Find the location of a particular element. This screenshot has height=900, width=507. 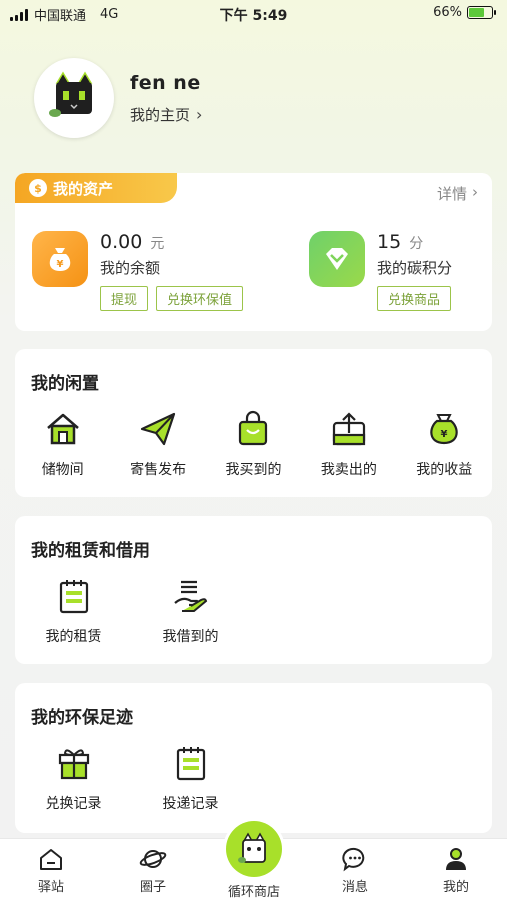

tab-mine-label: 我的 is located at coordinates (455, 887).